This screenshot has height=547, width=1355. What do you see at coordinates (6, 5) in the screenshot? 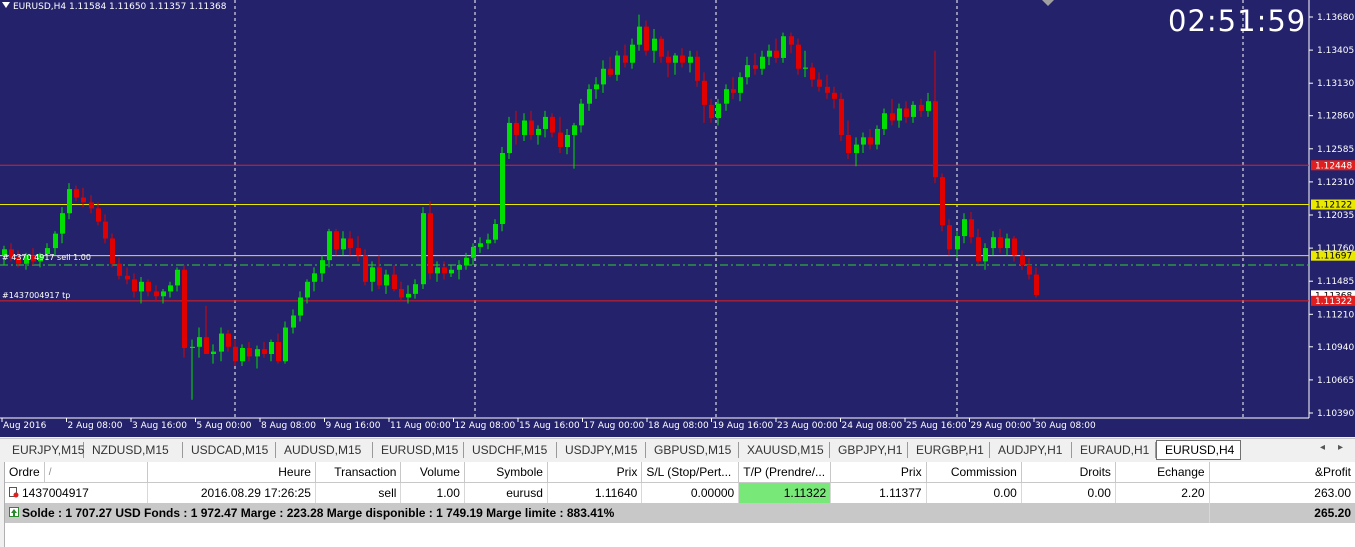
I see `chart-menu-triangle-icon` at bounding box center [6, 5].